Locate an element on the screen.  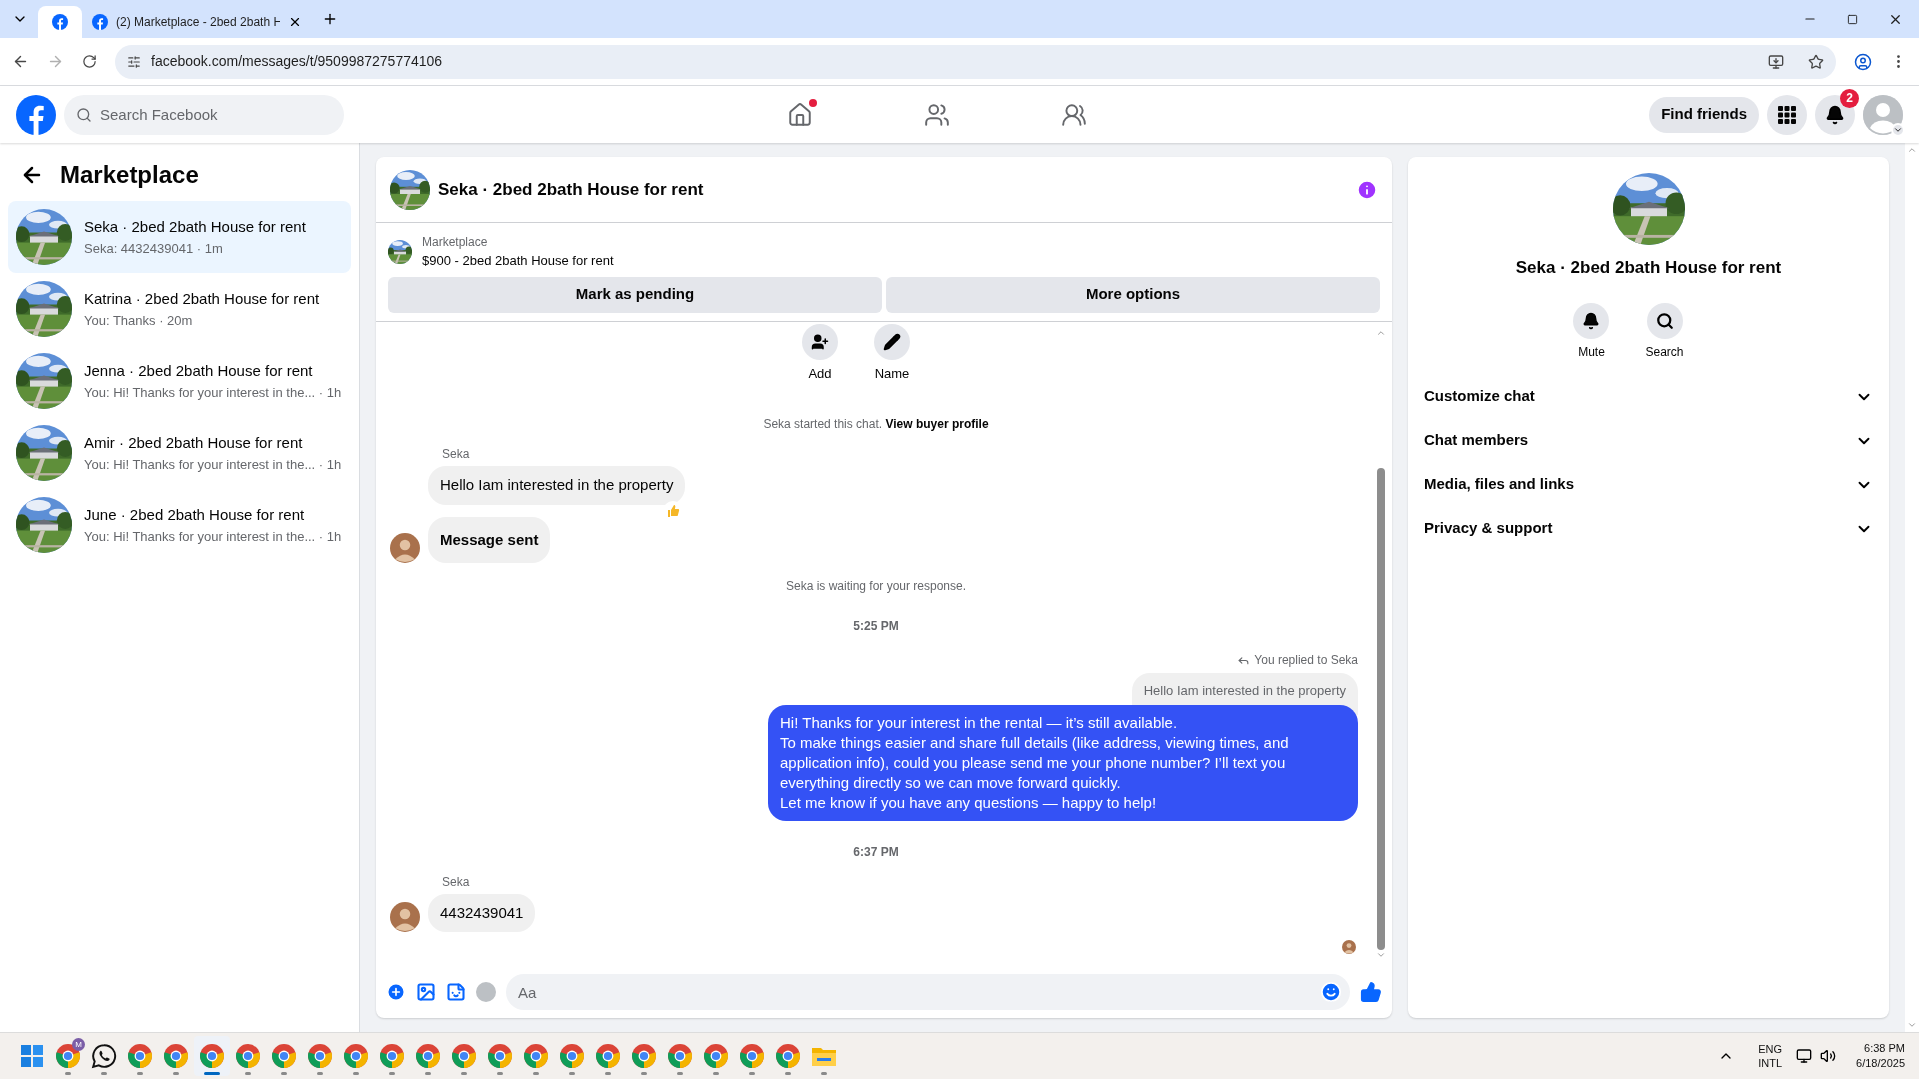
conversation-item: June · 2bed 2bath House for rent You: Hi! Thanks for your interest in the... · 1h is located at coordinates (179, 525).